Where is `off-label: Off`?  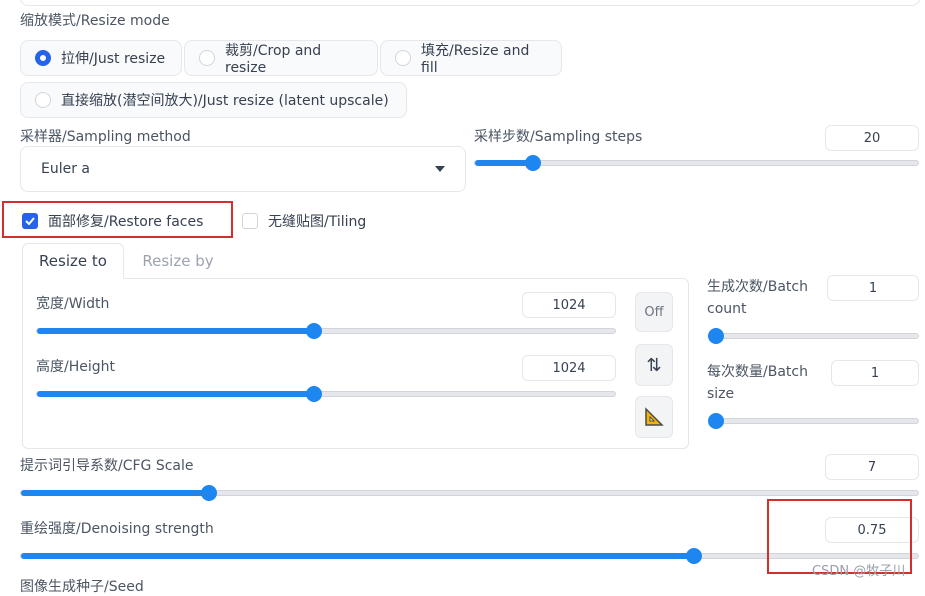
off-label: Off is located at coordinates (654, 312).